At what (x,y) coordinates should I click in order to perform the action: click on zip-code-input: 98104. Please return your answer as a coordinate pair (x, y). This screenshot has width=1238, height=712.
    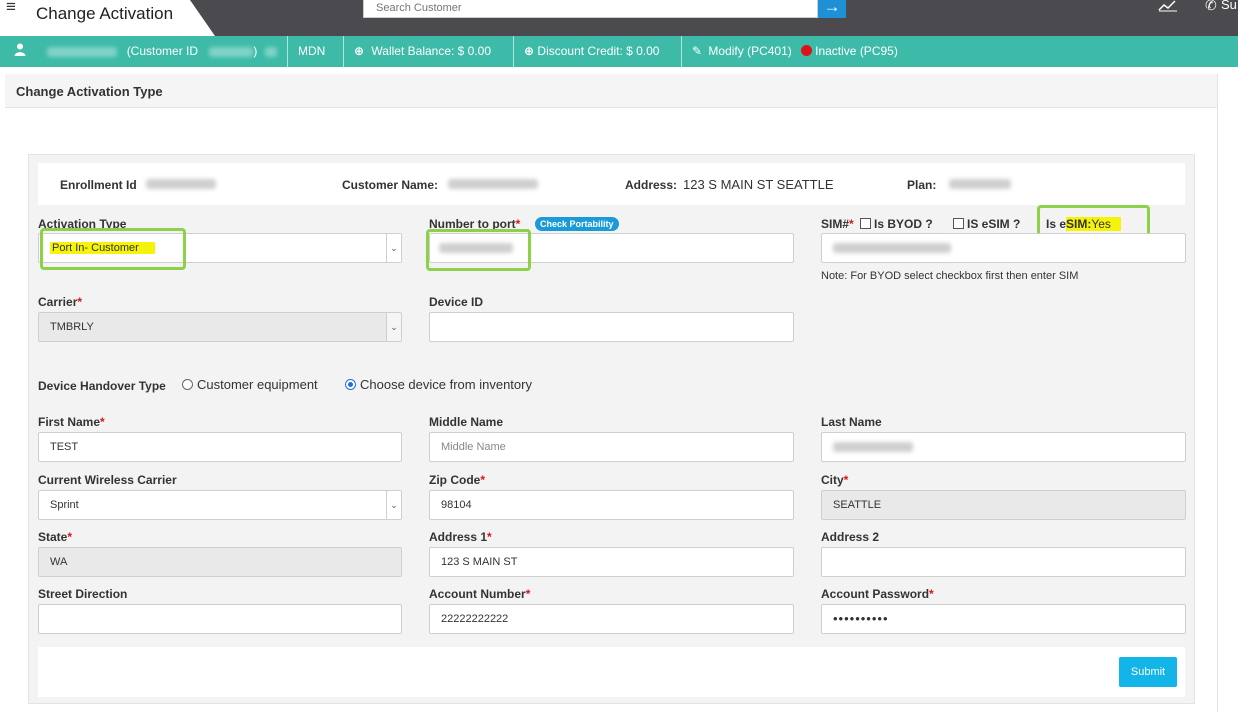
    Looking at the image, I should click on (611, 505).